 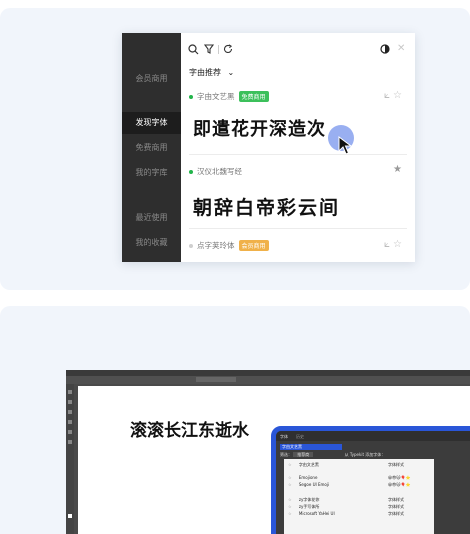 I want to click on font-item-actions: ★, so click(x=399, y=169).